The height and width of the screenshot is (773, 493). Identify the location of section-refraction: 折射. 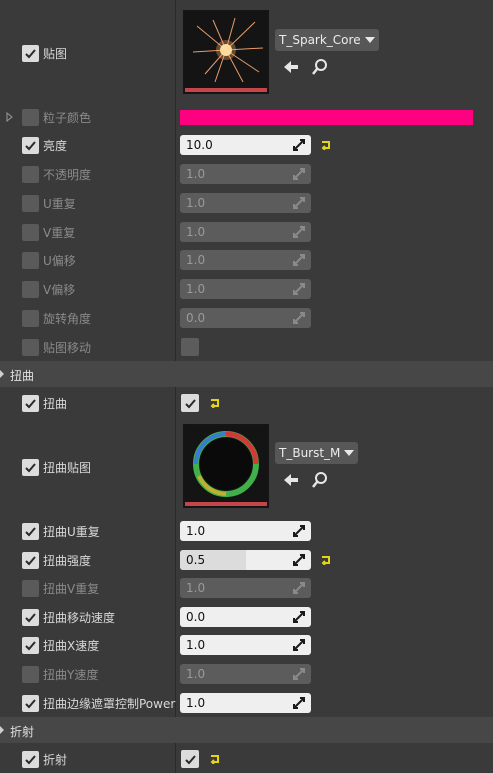
(246, 730).